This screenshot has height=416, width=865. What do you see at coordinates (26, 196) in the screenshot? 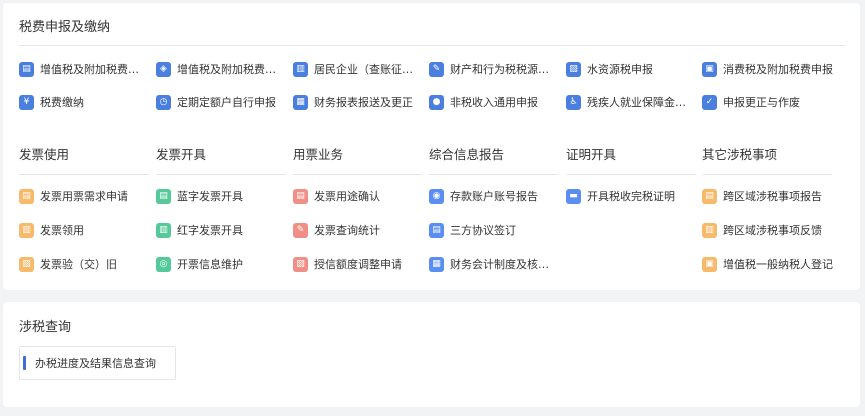
I see `invoice-request-icon: ▤` at bounding box center [26, 196].